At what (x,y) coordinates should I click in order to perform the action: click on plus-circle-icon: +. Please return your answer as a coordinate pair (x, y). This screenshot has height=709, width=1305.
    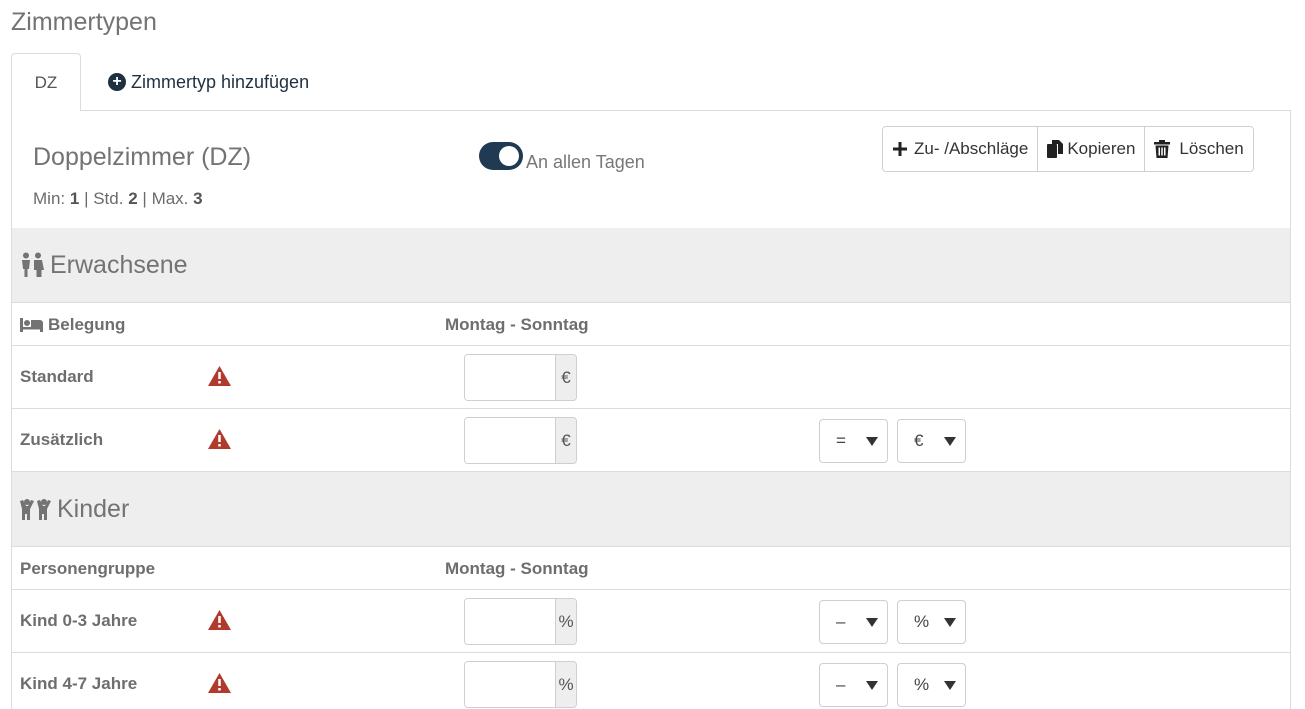
    Looking at the image, I should click on (117, 82).